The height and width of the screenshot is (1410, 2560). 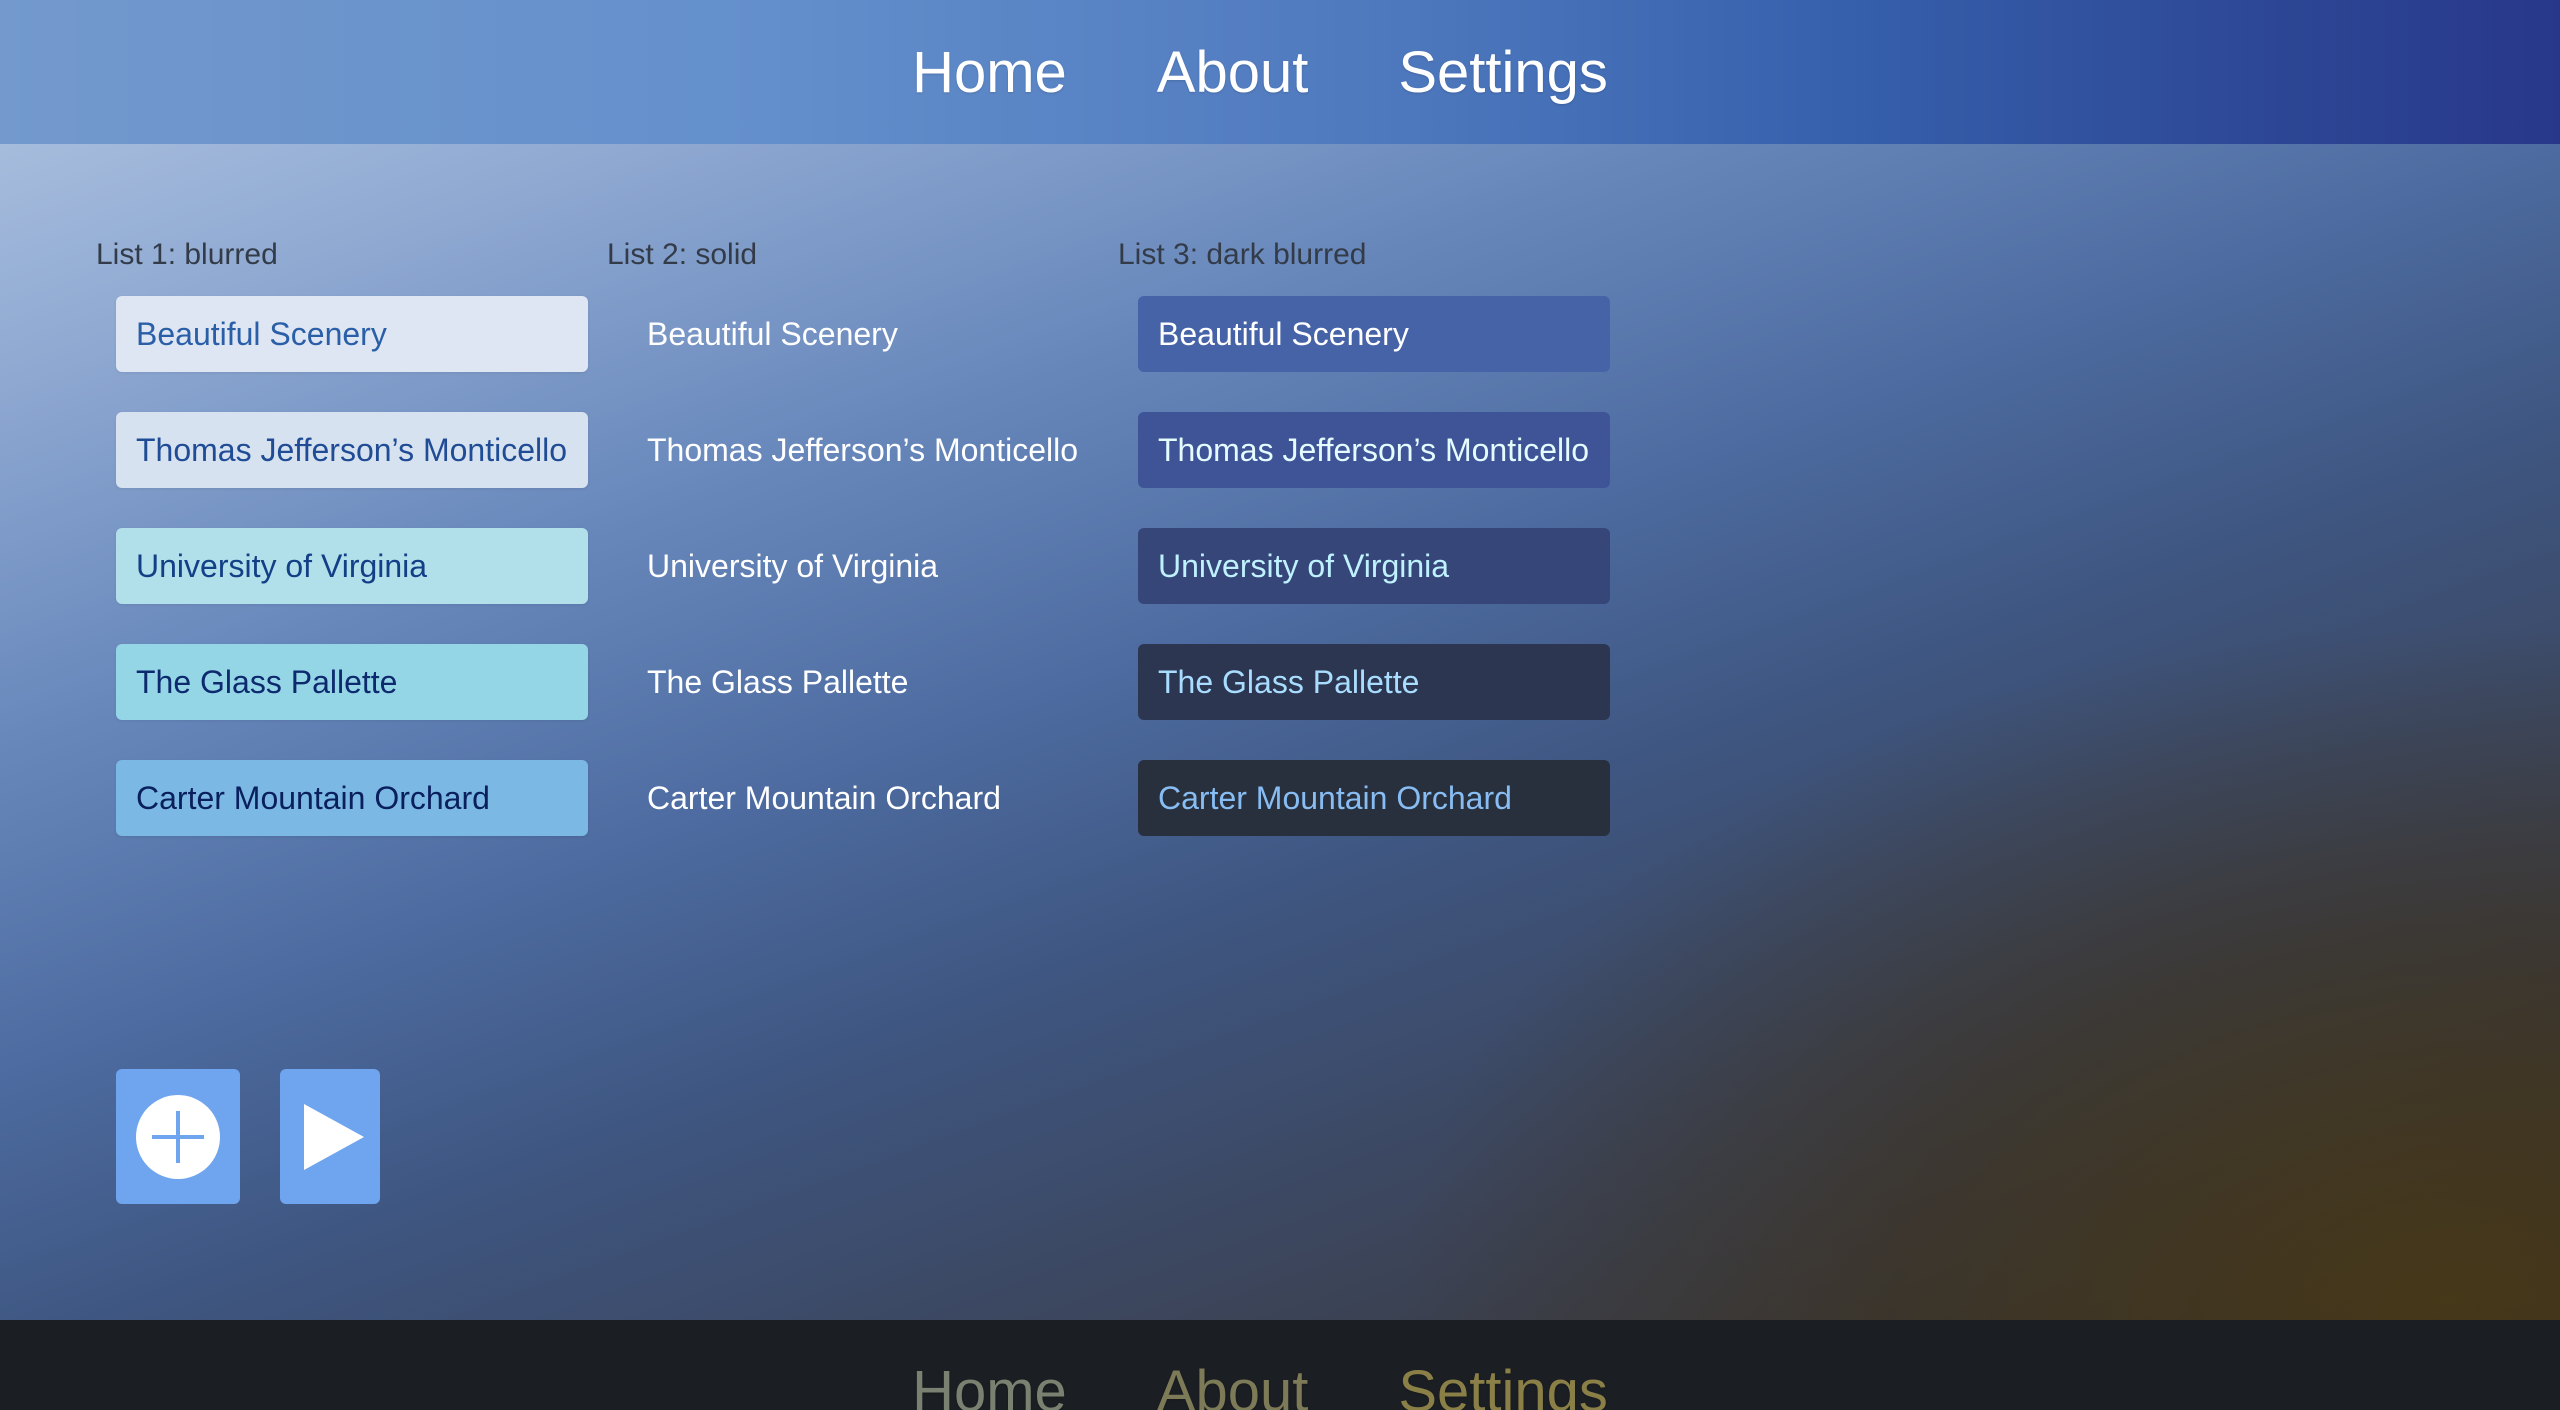 I want to click on add-button, so click(x=178, y=1136).